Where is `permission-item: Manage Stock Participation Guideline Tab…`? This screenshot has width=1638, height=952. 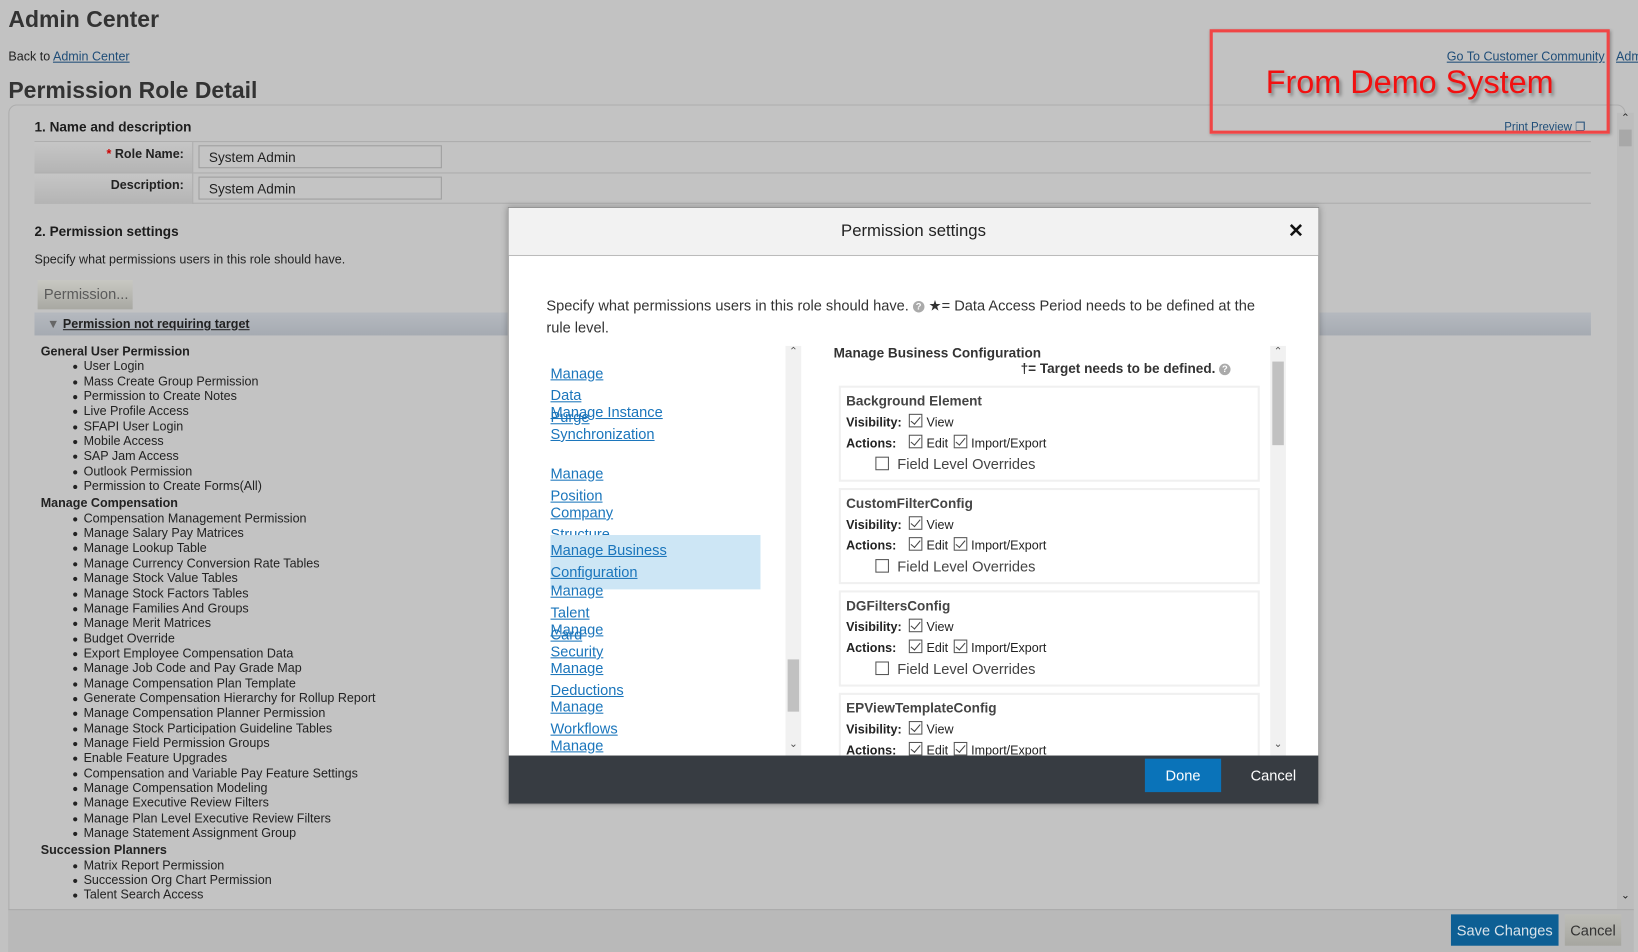 permission-item: Manage Stock Participation Guideline Tab… is located at coordinates (223, 728).